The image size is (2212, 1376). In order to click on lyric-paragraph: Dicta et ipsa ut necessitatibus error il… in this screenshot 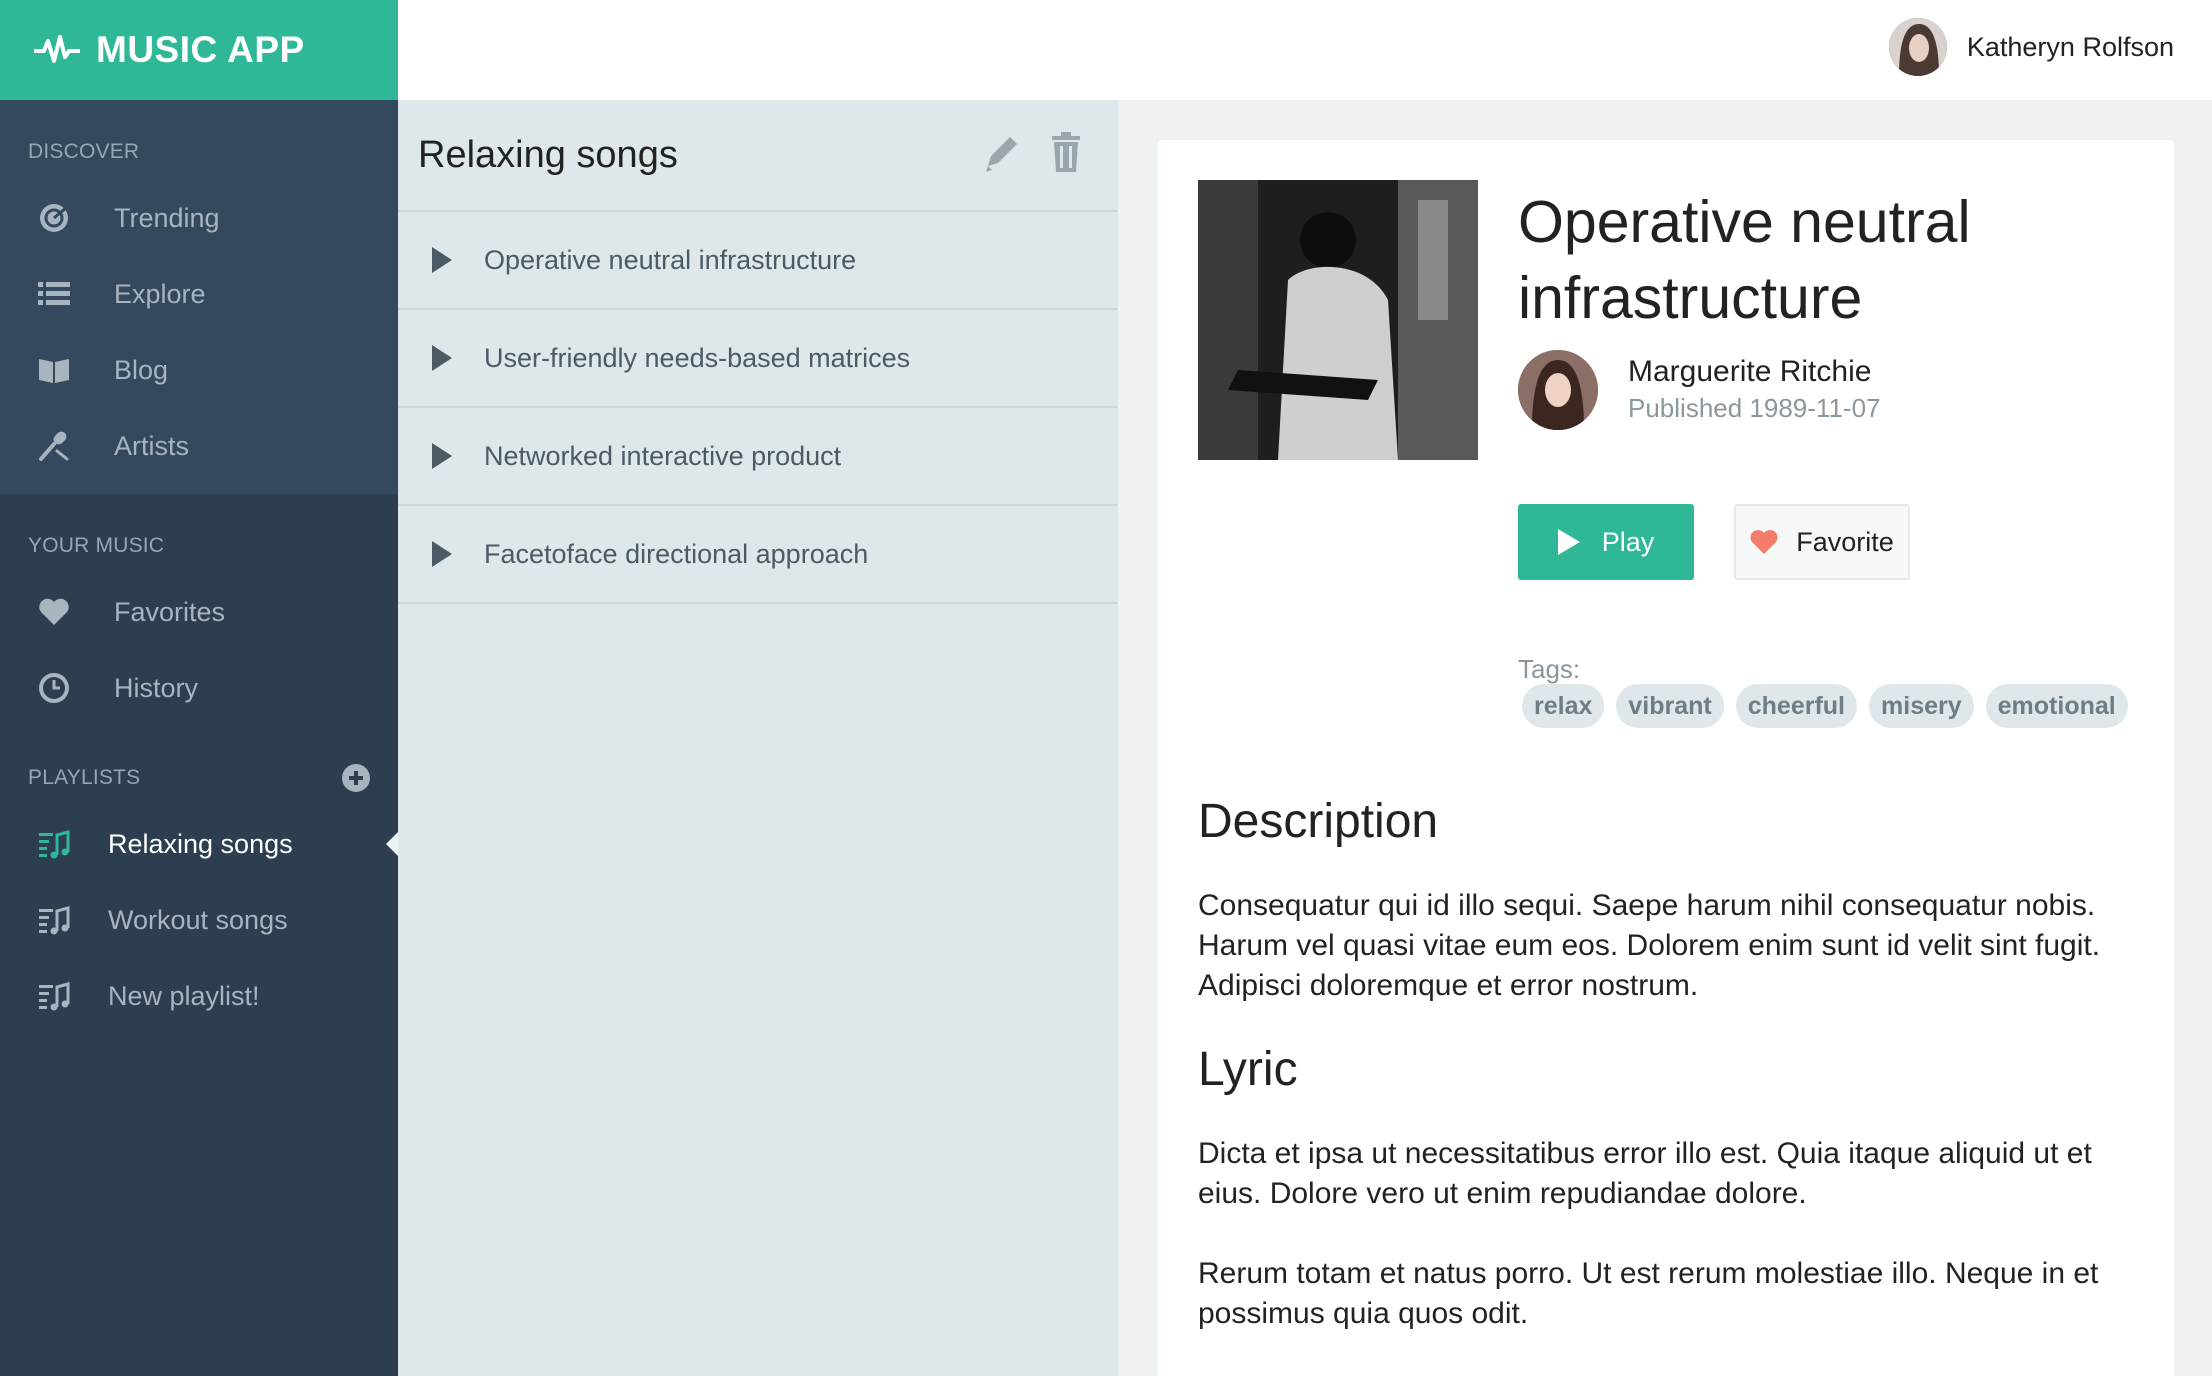, I will do `click(1645, 1173)`.